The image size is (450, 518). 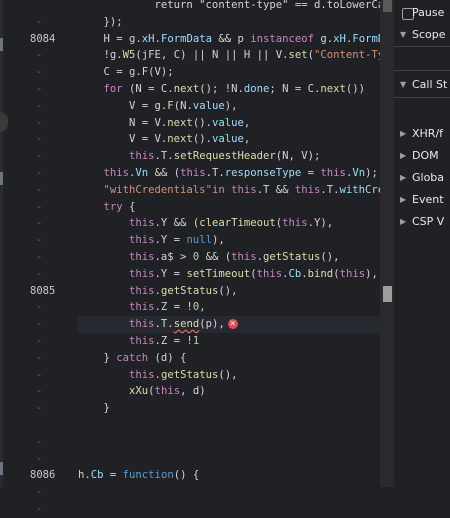 I want to click on code-token: C = g., so click(x=110, y=72).